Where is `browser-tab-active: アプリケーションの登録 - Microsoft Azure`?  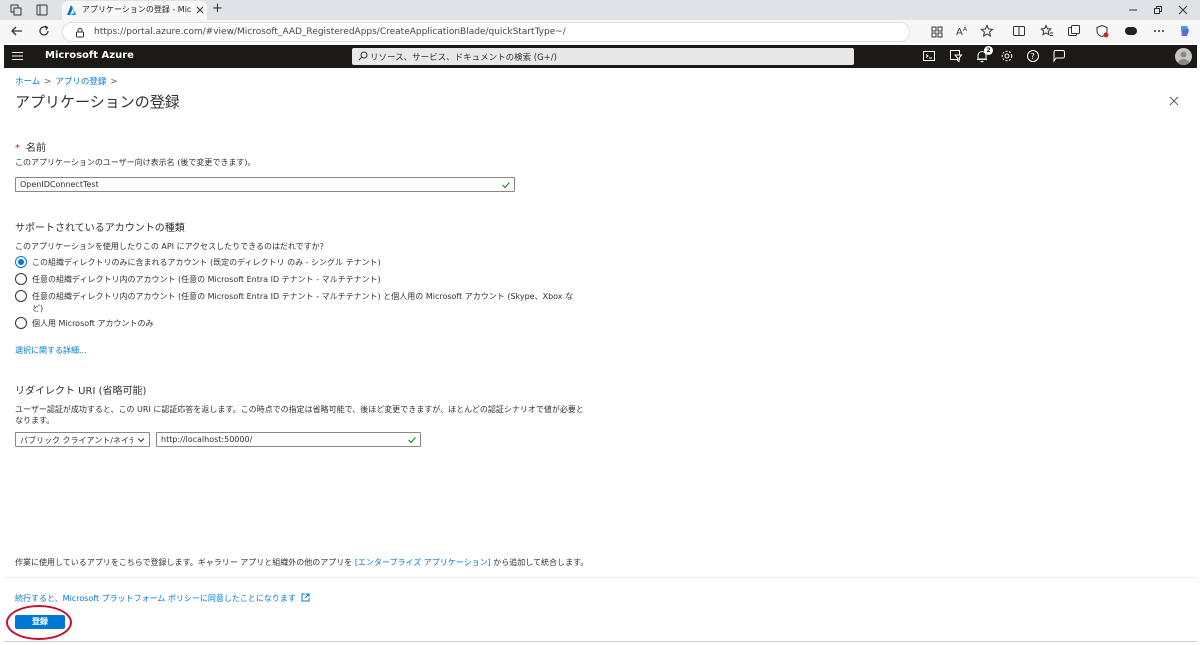 browser-tab-active: アプリケーションの登録 - Microsoft Azure is located at coordinates (134, 10).